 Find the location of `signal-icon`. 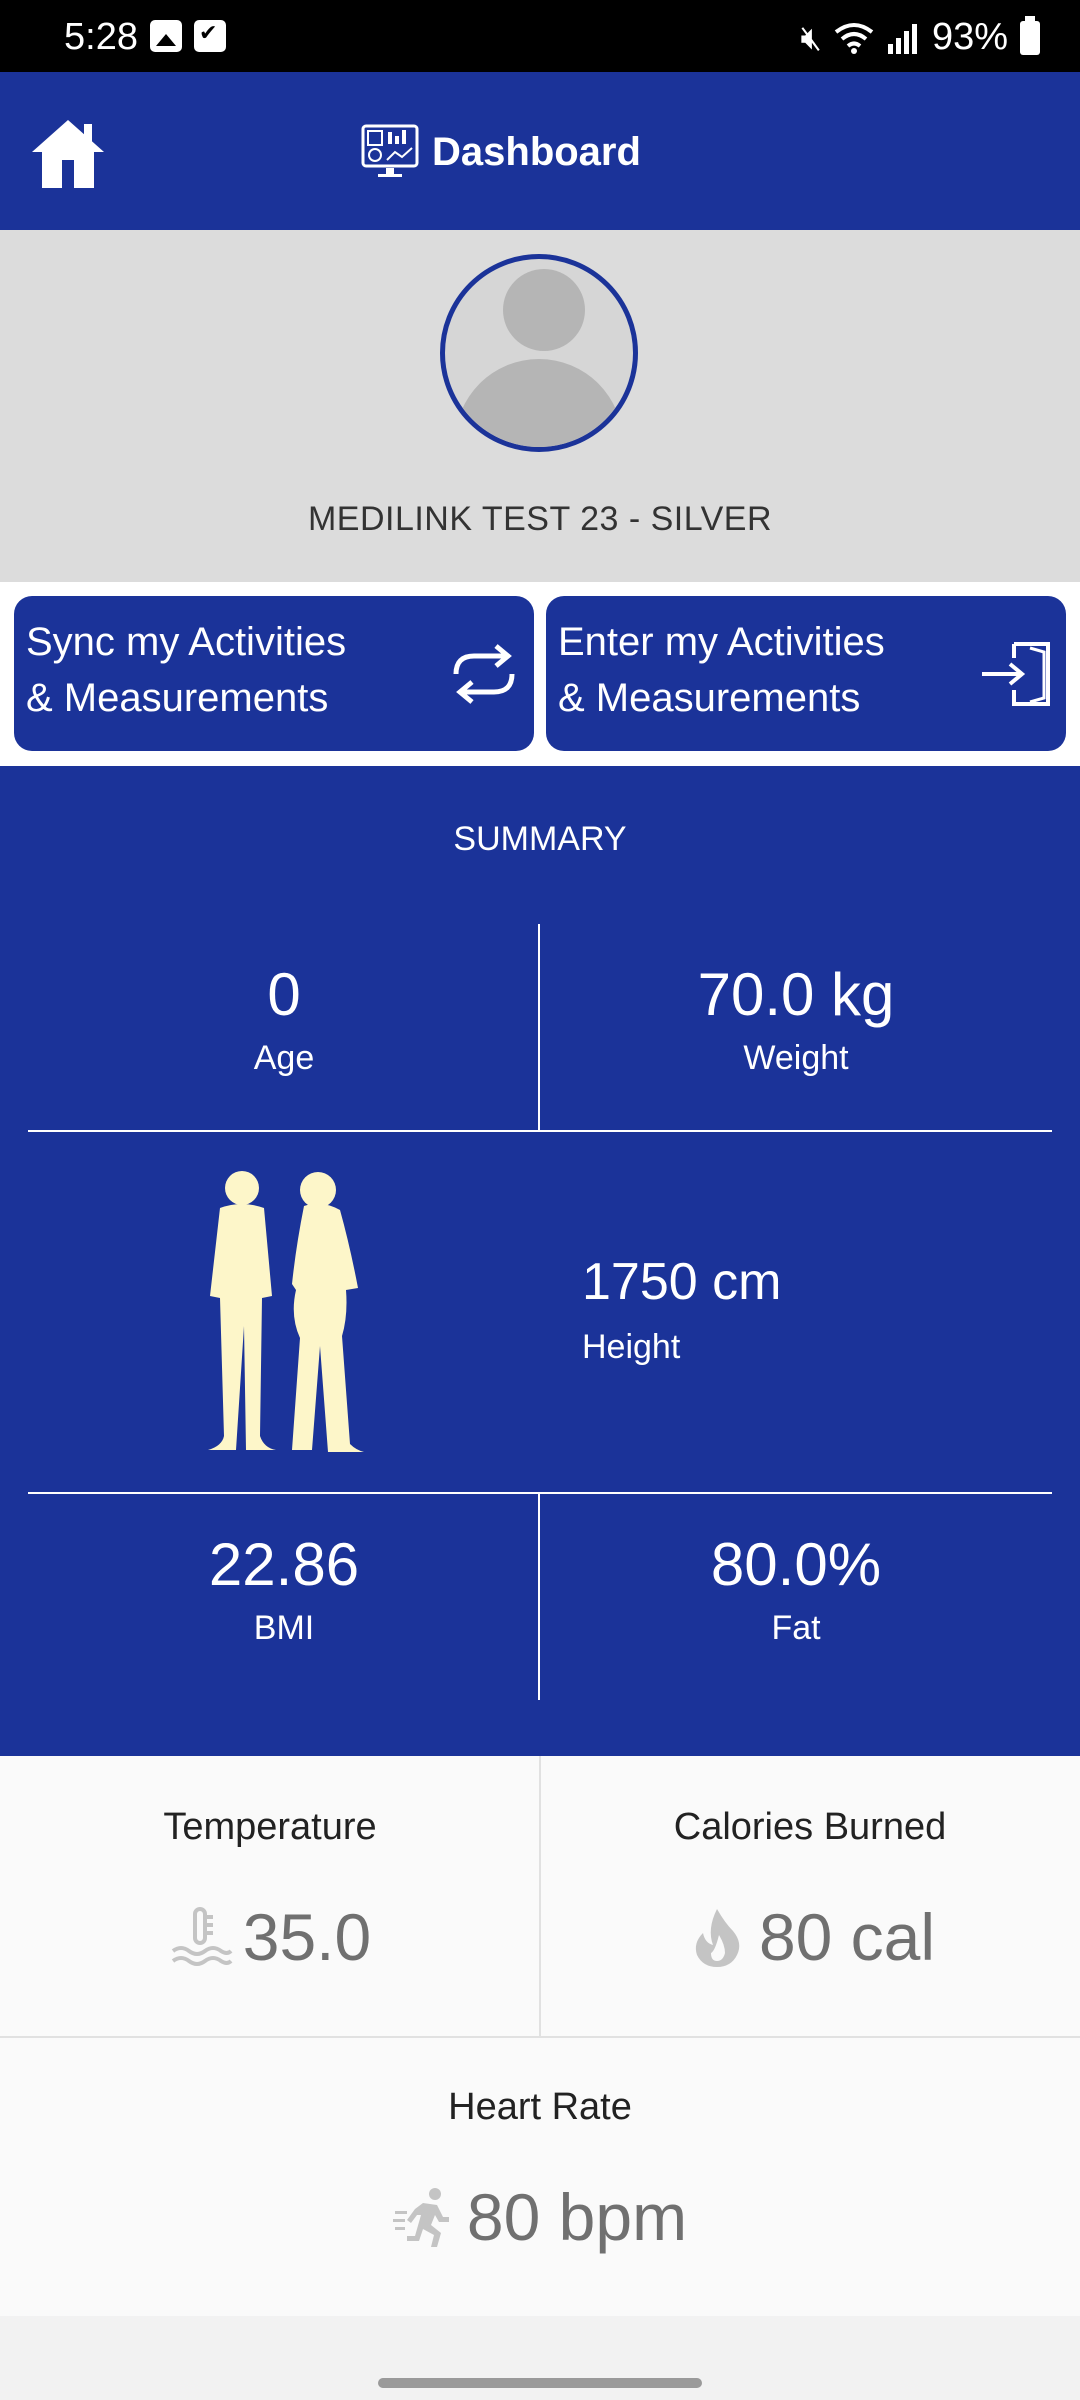

signal-icon is located at coordinates (902, 38).